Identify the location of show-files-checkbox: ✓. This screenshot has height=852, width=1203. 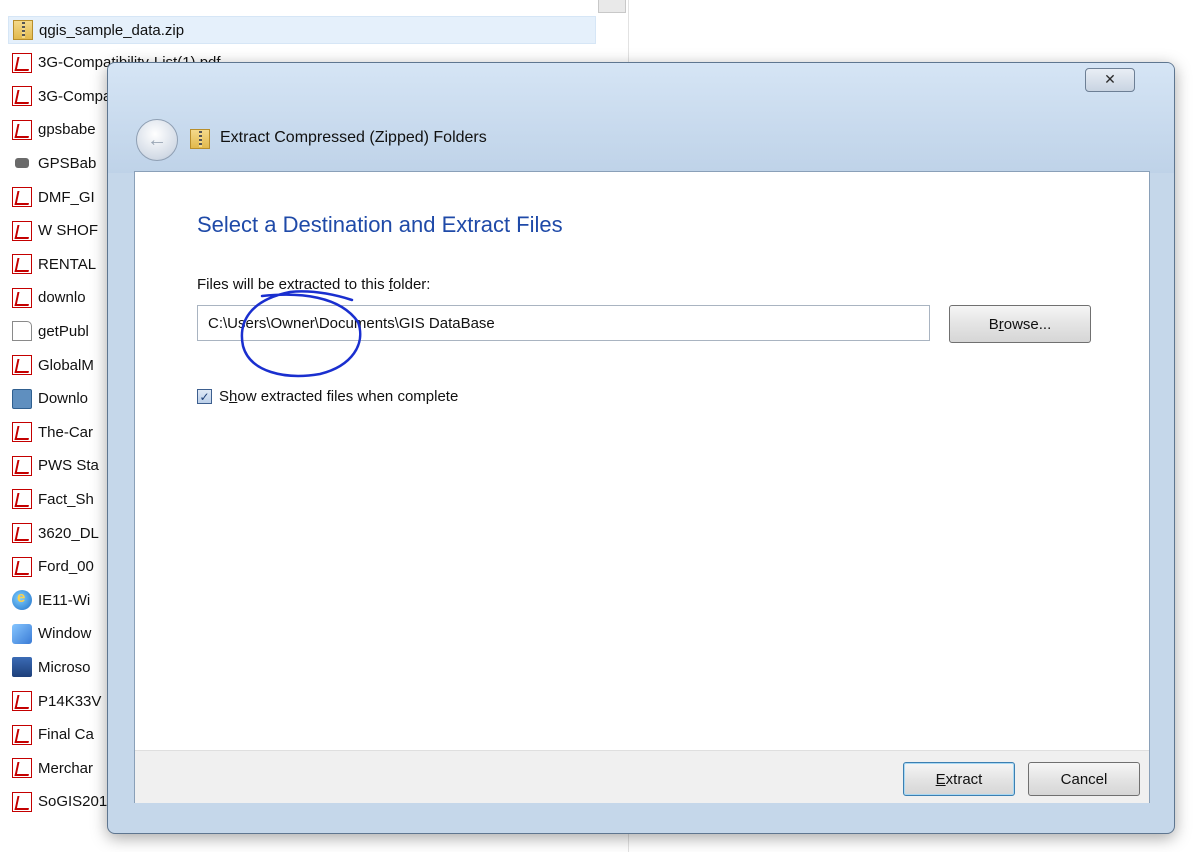
(204, 396).